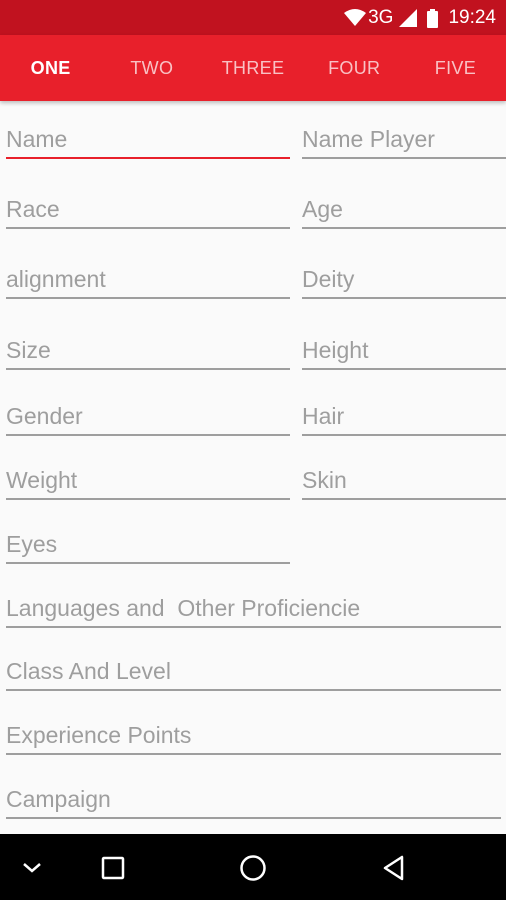 This screenshot has height=900, width=506. I want to click on skin-field: Skin, so click(404, 480).